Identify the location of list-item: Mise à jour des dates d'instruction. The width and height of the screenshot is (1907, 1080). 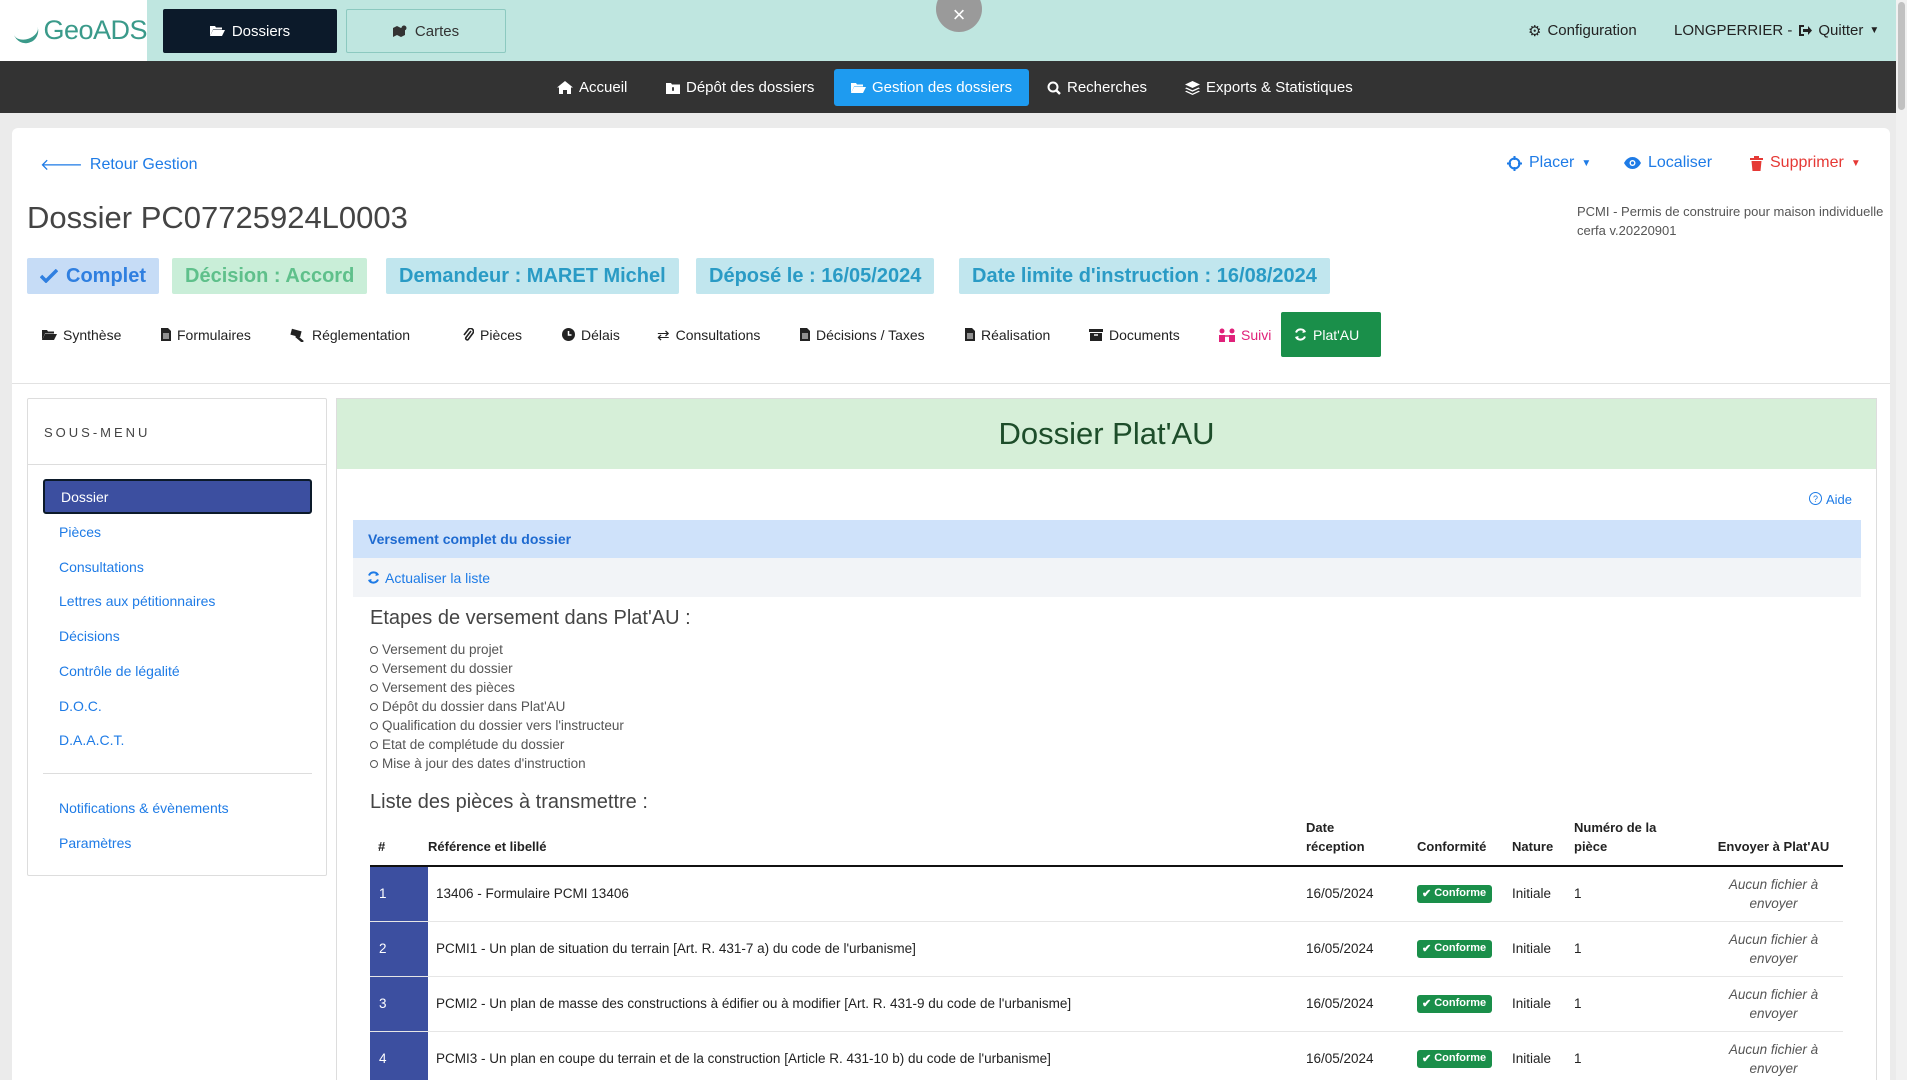
(1115, 763).